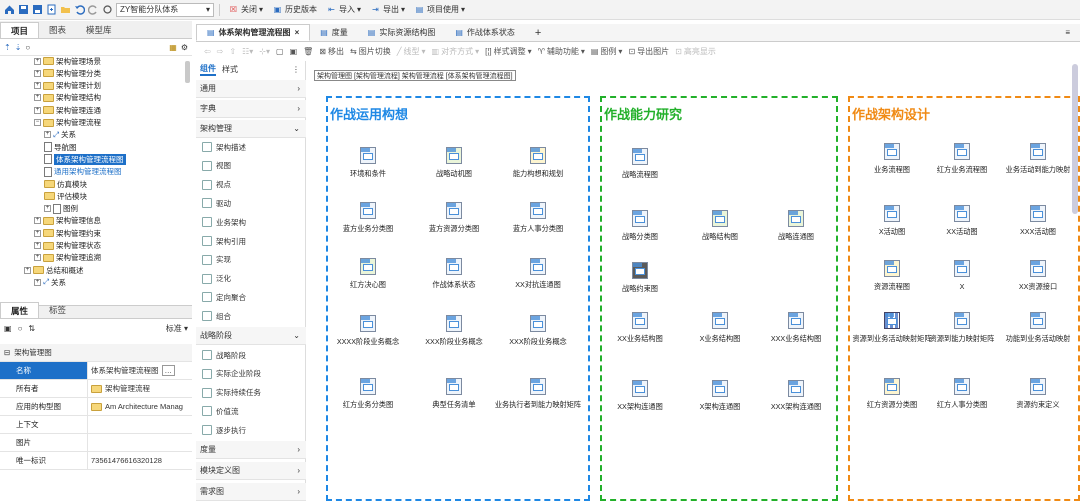 This screenshot has height=501, width=1080. Describe the element at coordinates (1037, 276) in the screenshot. I see `diagram-node: XX资源接口` at that location.